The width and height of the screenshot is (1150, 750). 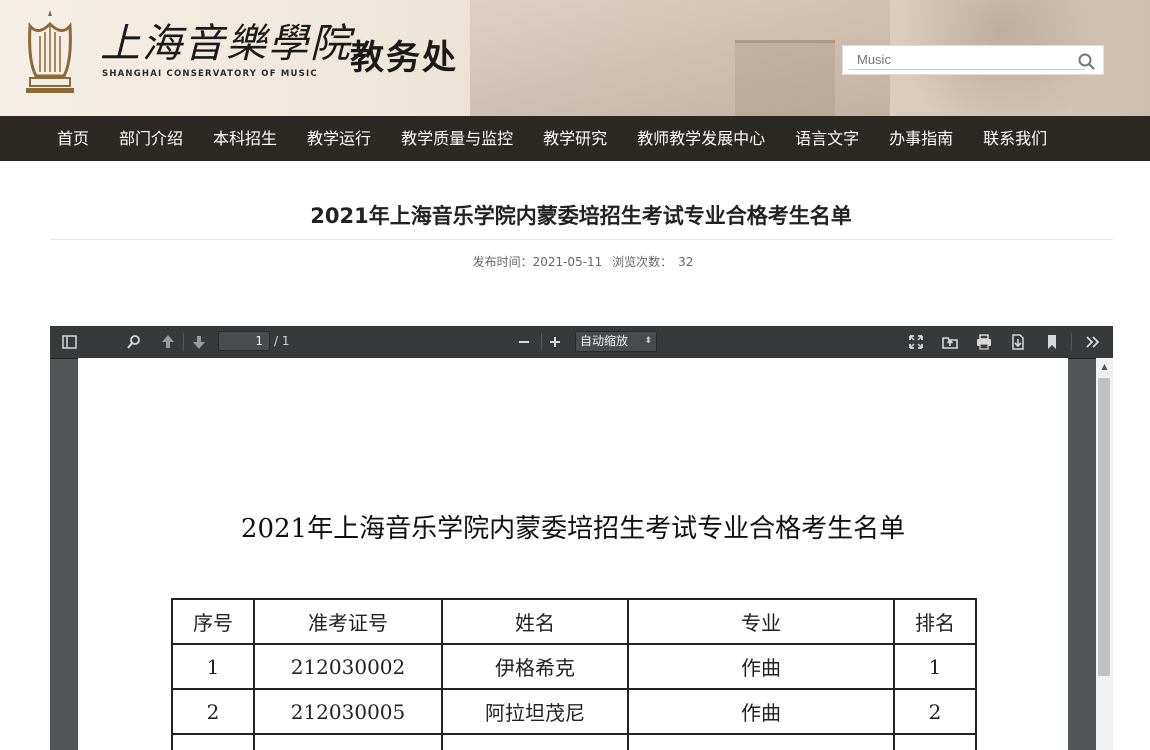 I want to click on pdf-scrollbar: ▲, so click(x=1104, y=554).